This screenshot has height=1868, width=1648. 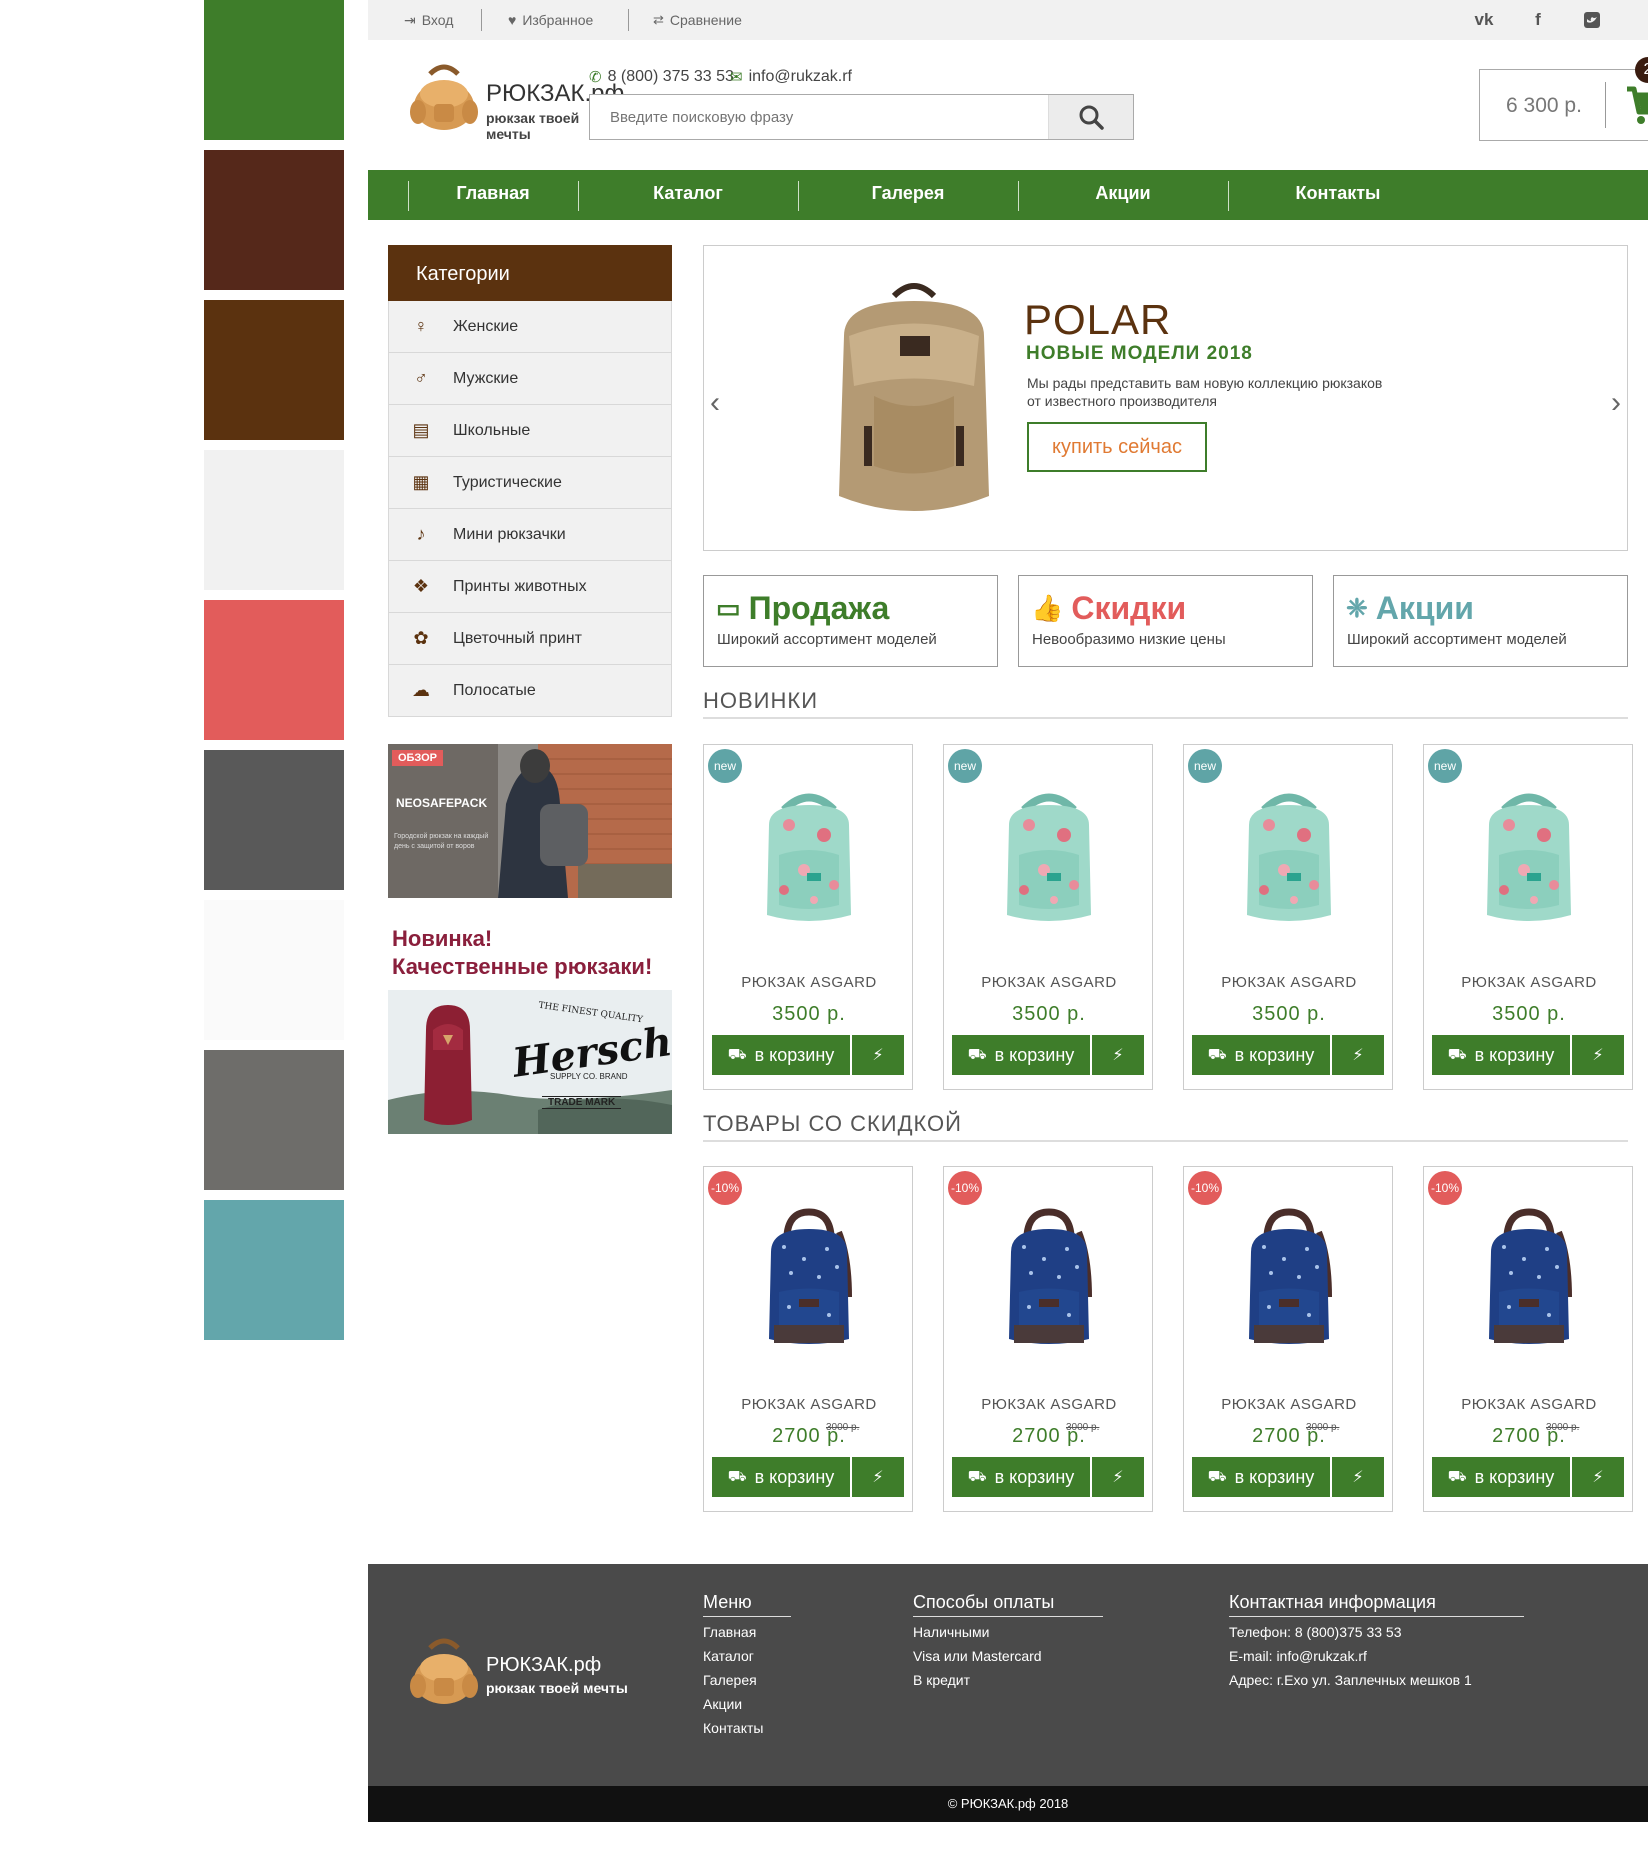 What do you see at coordinates (1338, 193) in the screenshot?
I see `nav-contacts: Контакты` at bounding box center [1338, 193].